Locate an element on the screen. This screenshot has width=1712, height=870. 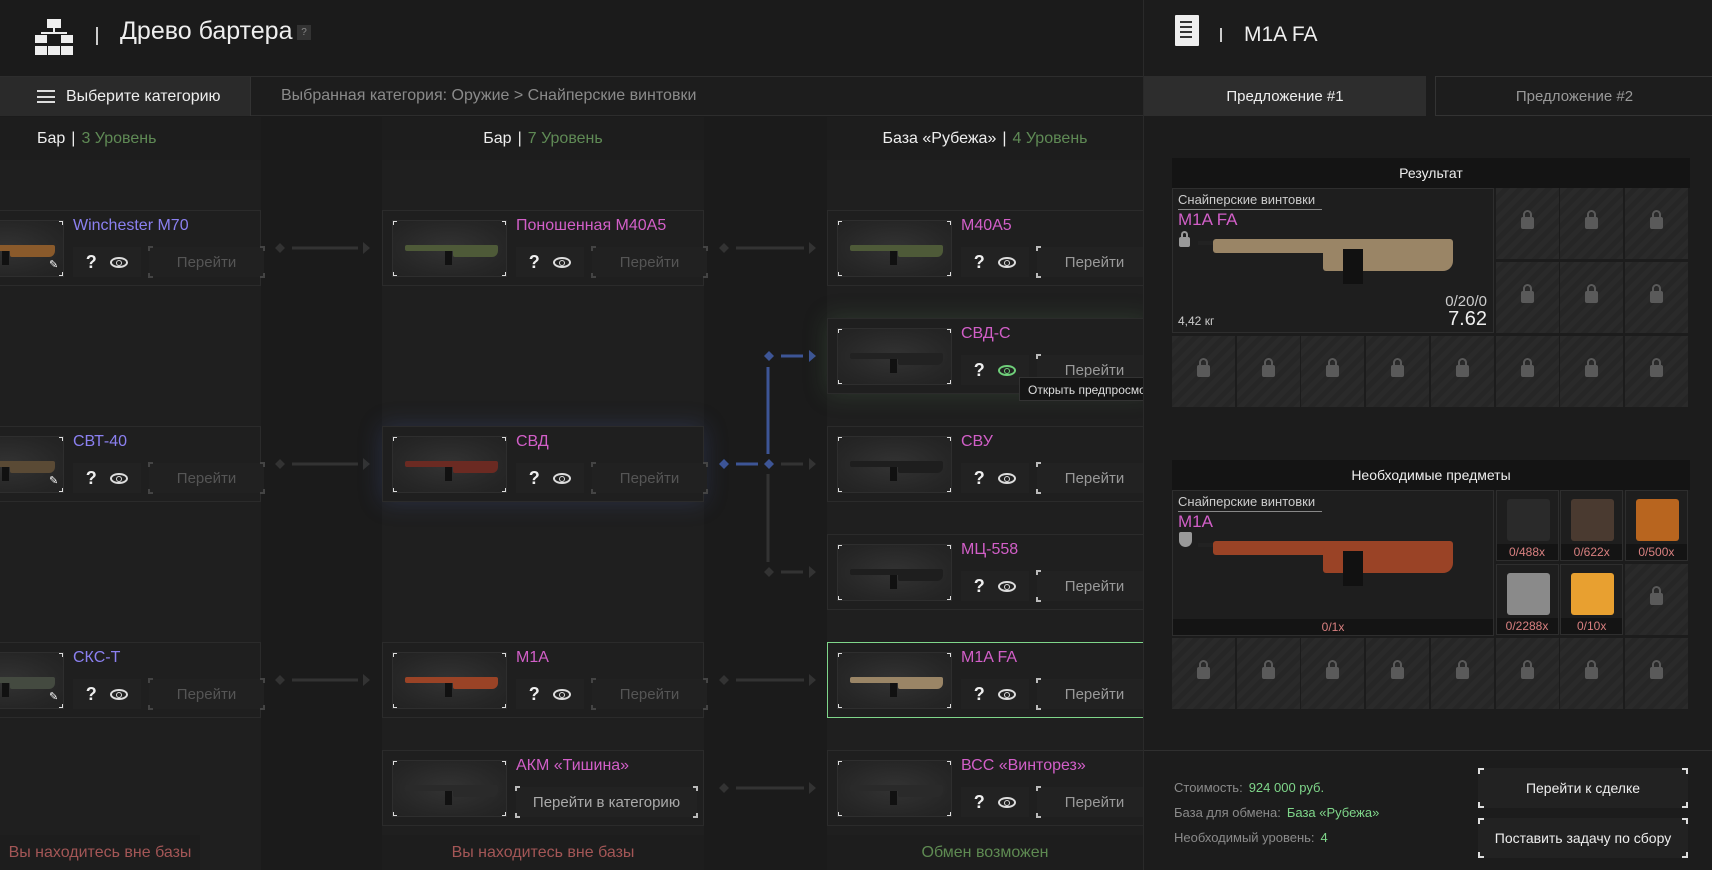
cost-row: Стоимость: 924 000 руб. is located at coordinates (1249, 787).